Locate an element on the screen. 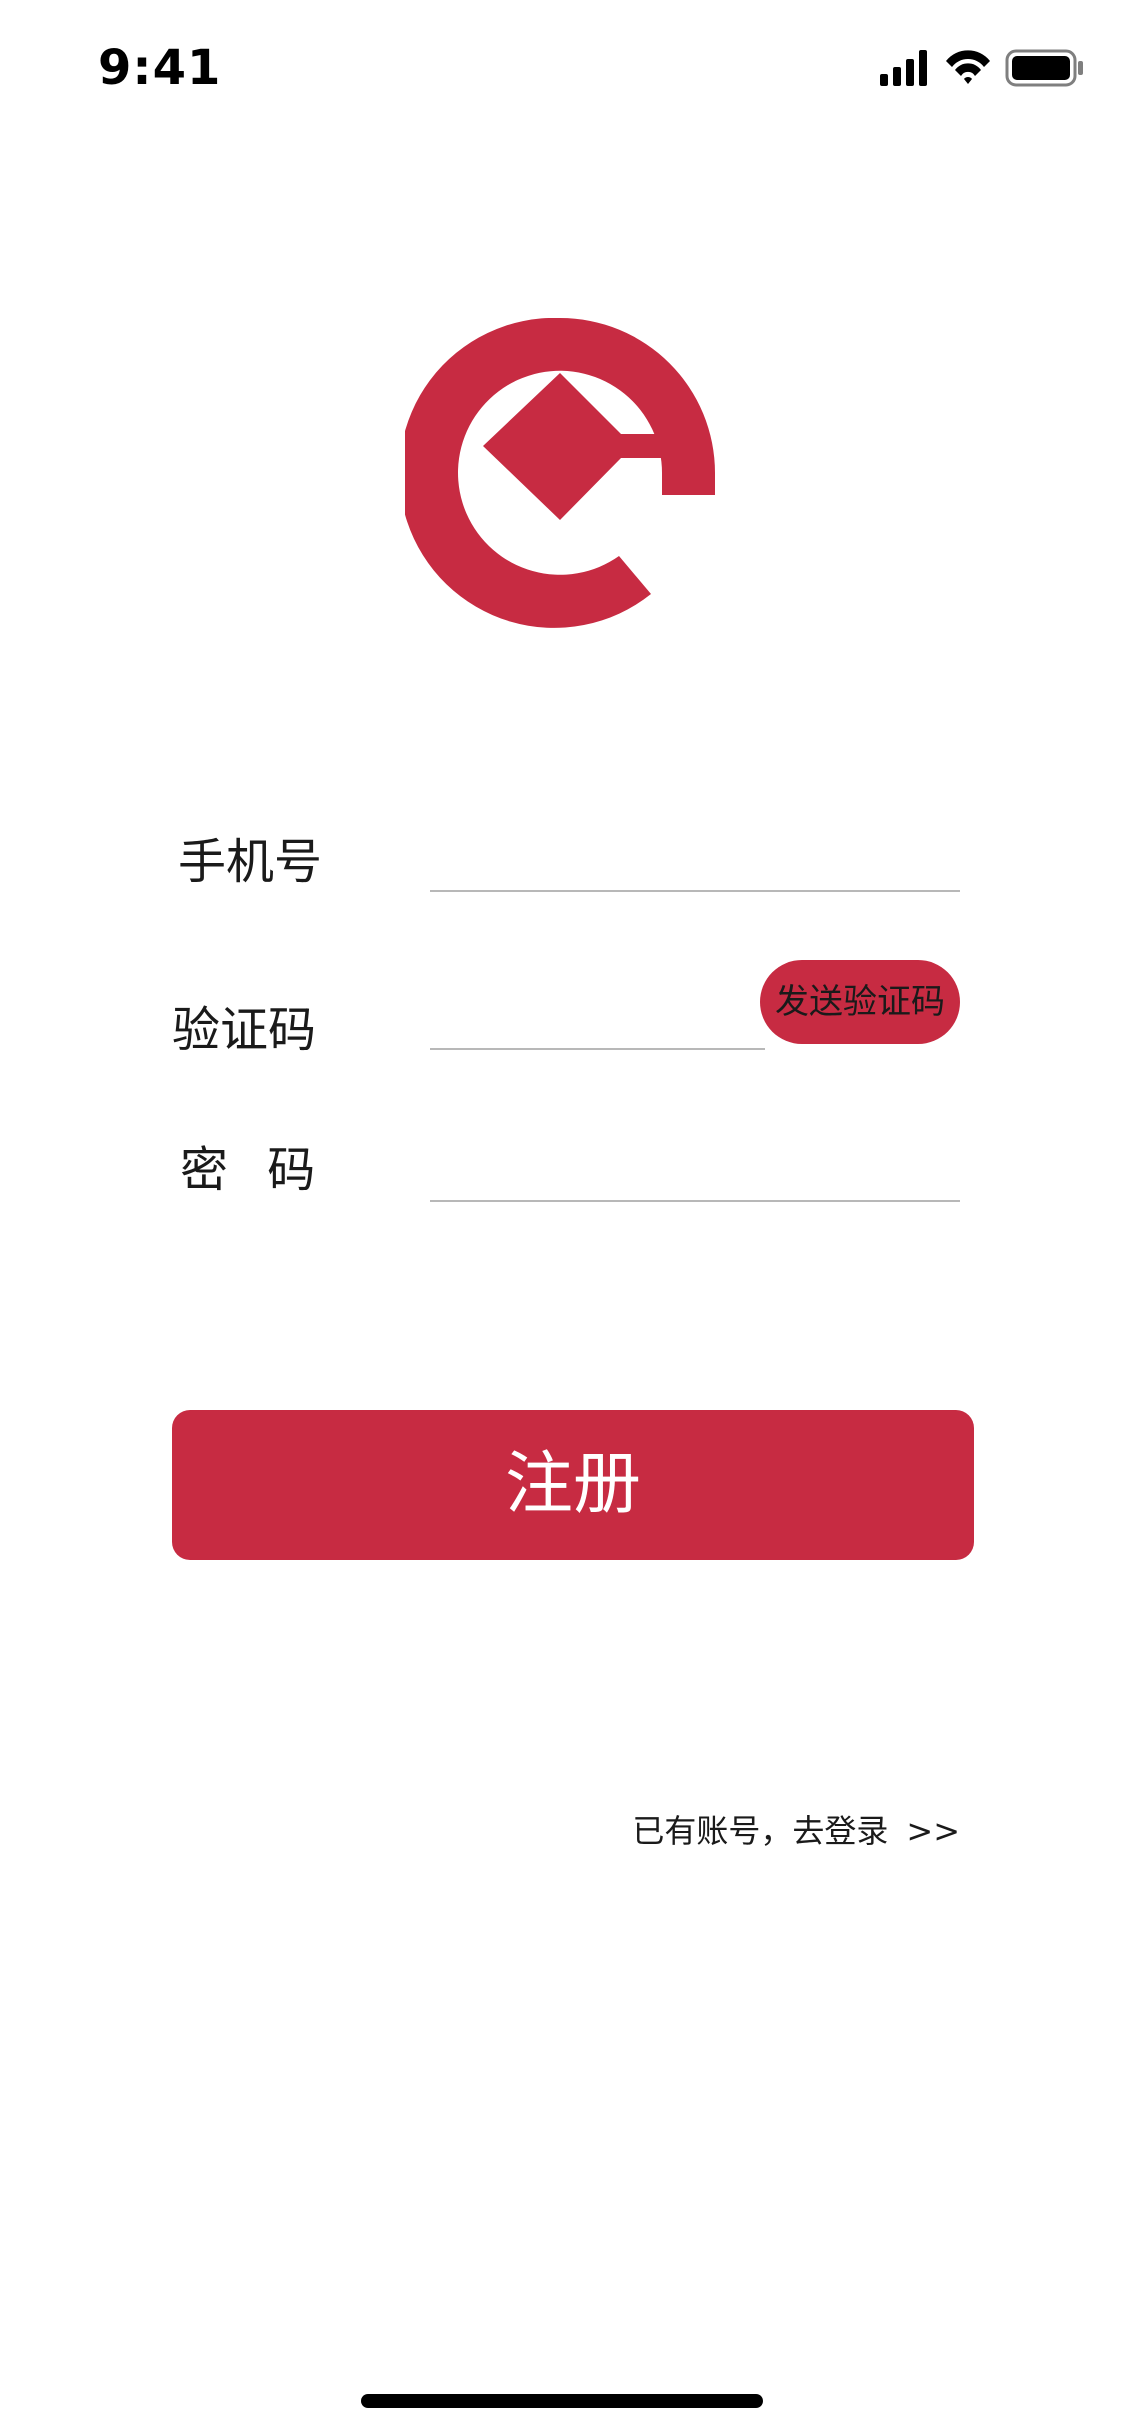 Image resolution: width=1125 pixels, height=2436 pixels. send-code-button: 发送验证码 is located at coordinates (860, 1002).